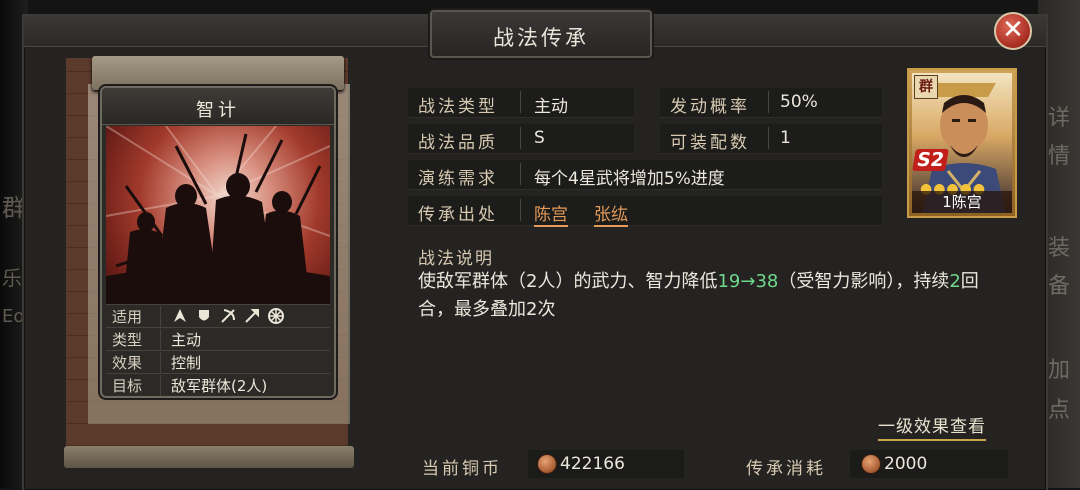 This screenshot has width=1080, height=490. Describe the element at coordinates (458, 107) in the screenshot. I see `tactic-type-label: 战法类型` at that location.